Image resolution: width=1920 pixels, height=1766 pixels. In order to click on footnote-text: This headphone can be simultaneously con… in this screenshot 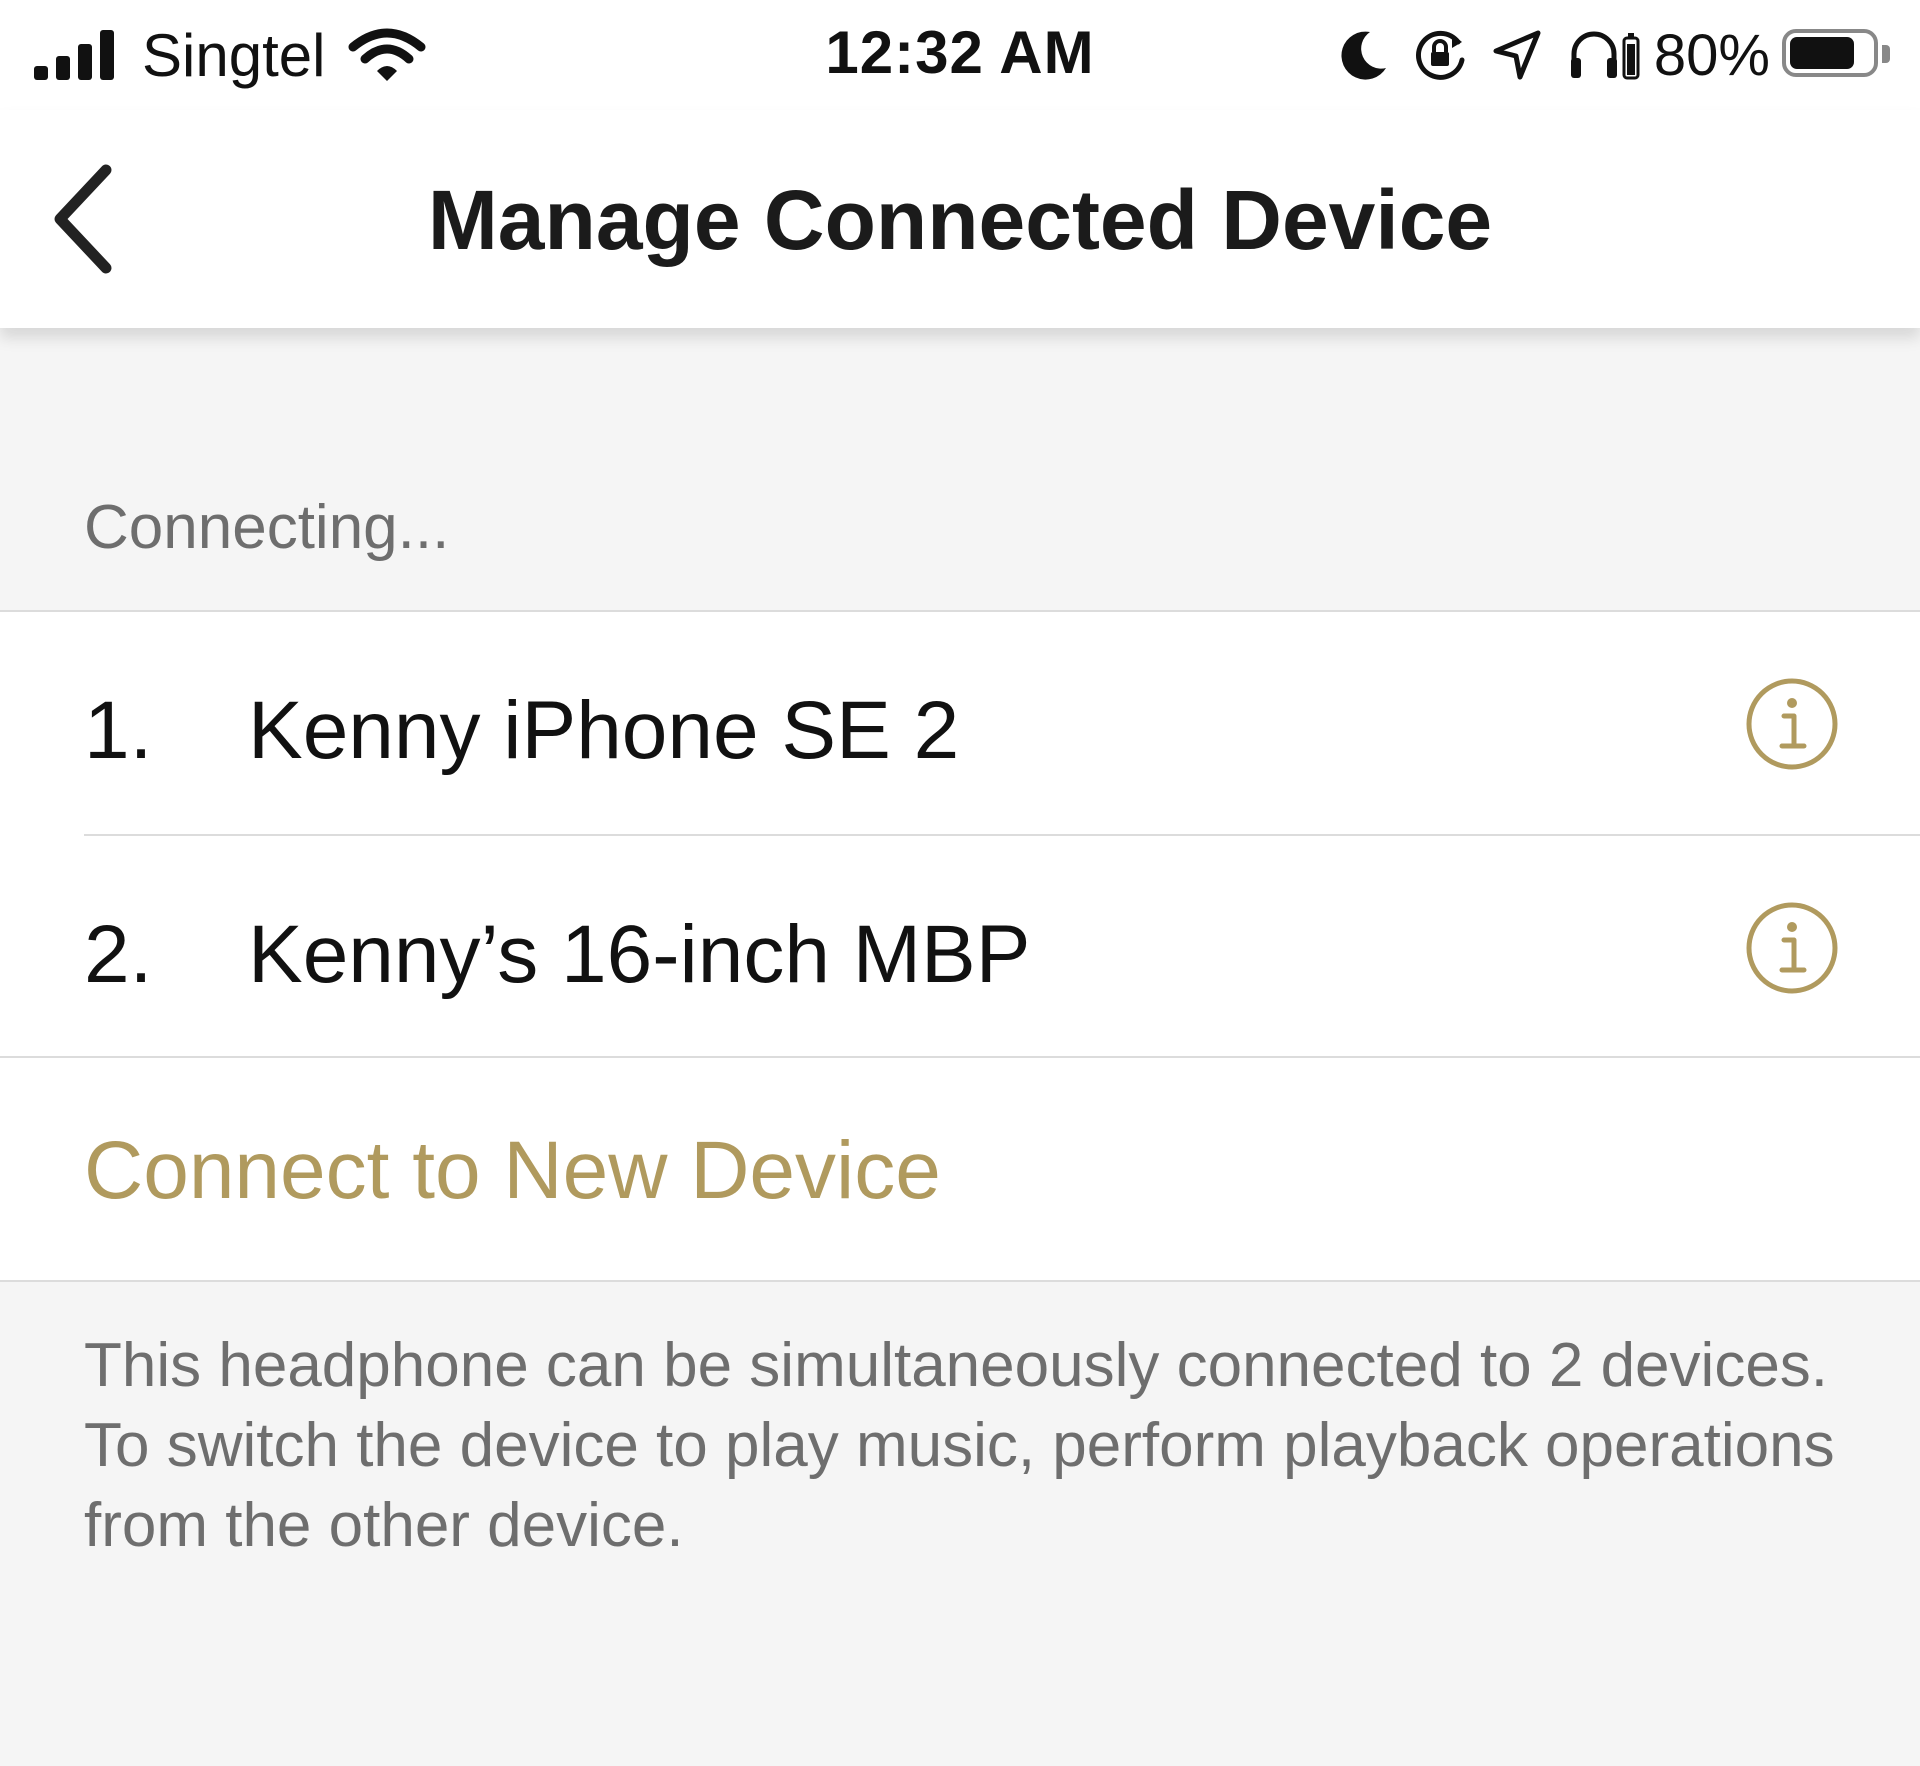, I will do `click(964, 1446)`.